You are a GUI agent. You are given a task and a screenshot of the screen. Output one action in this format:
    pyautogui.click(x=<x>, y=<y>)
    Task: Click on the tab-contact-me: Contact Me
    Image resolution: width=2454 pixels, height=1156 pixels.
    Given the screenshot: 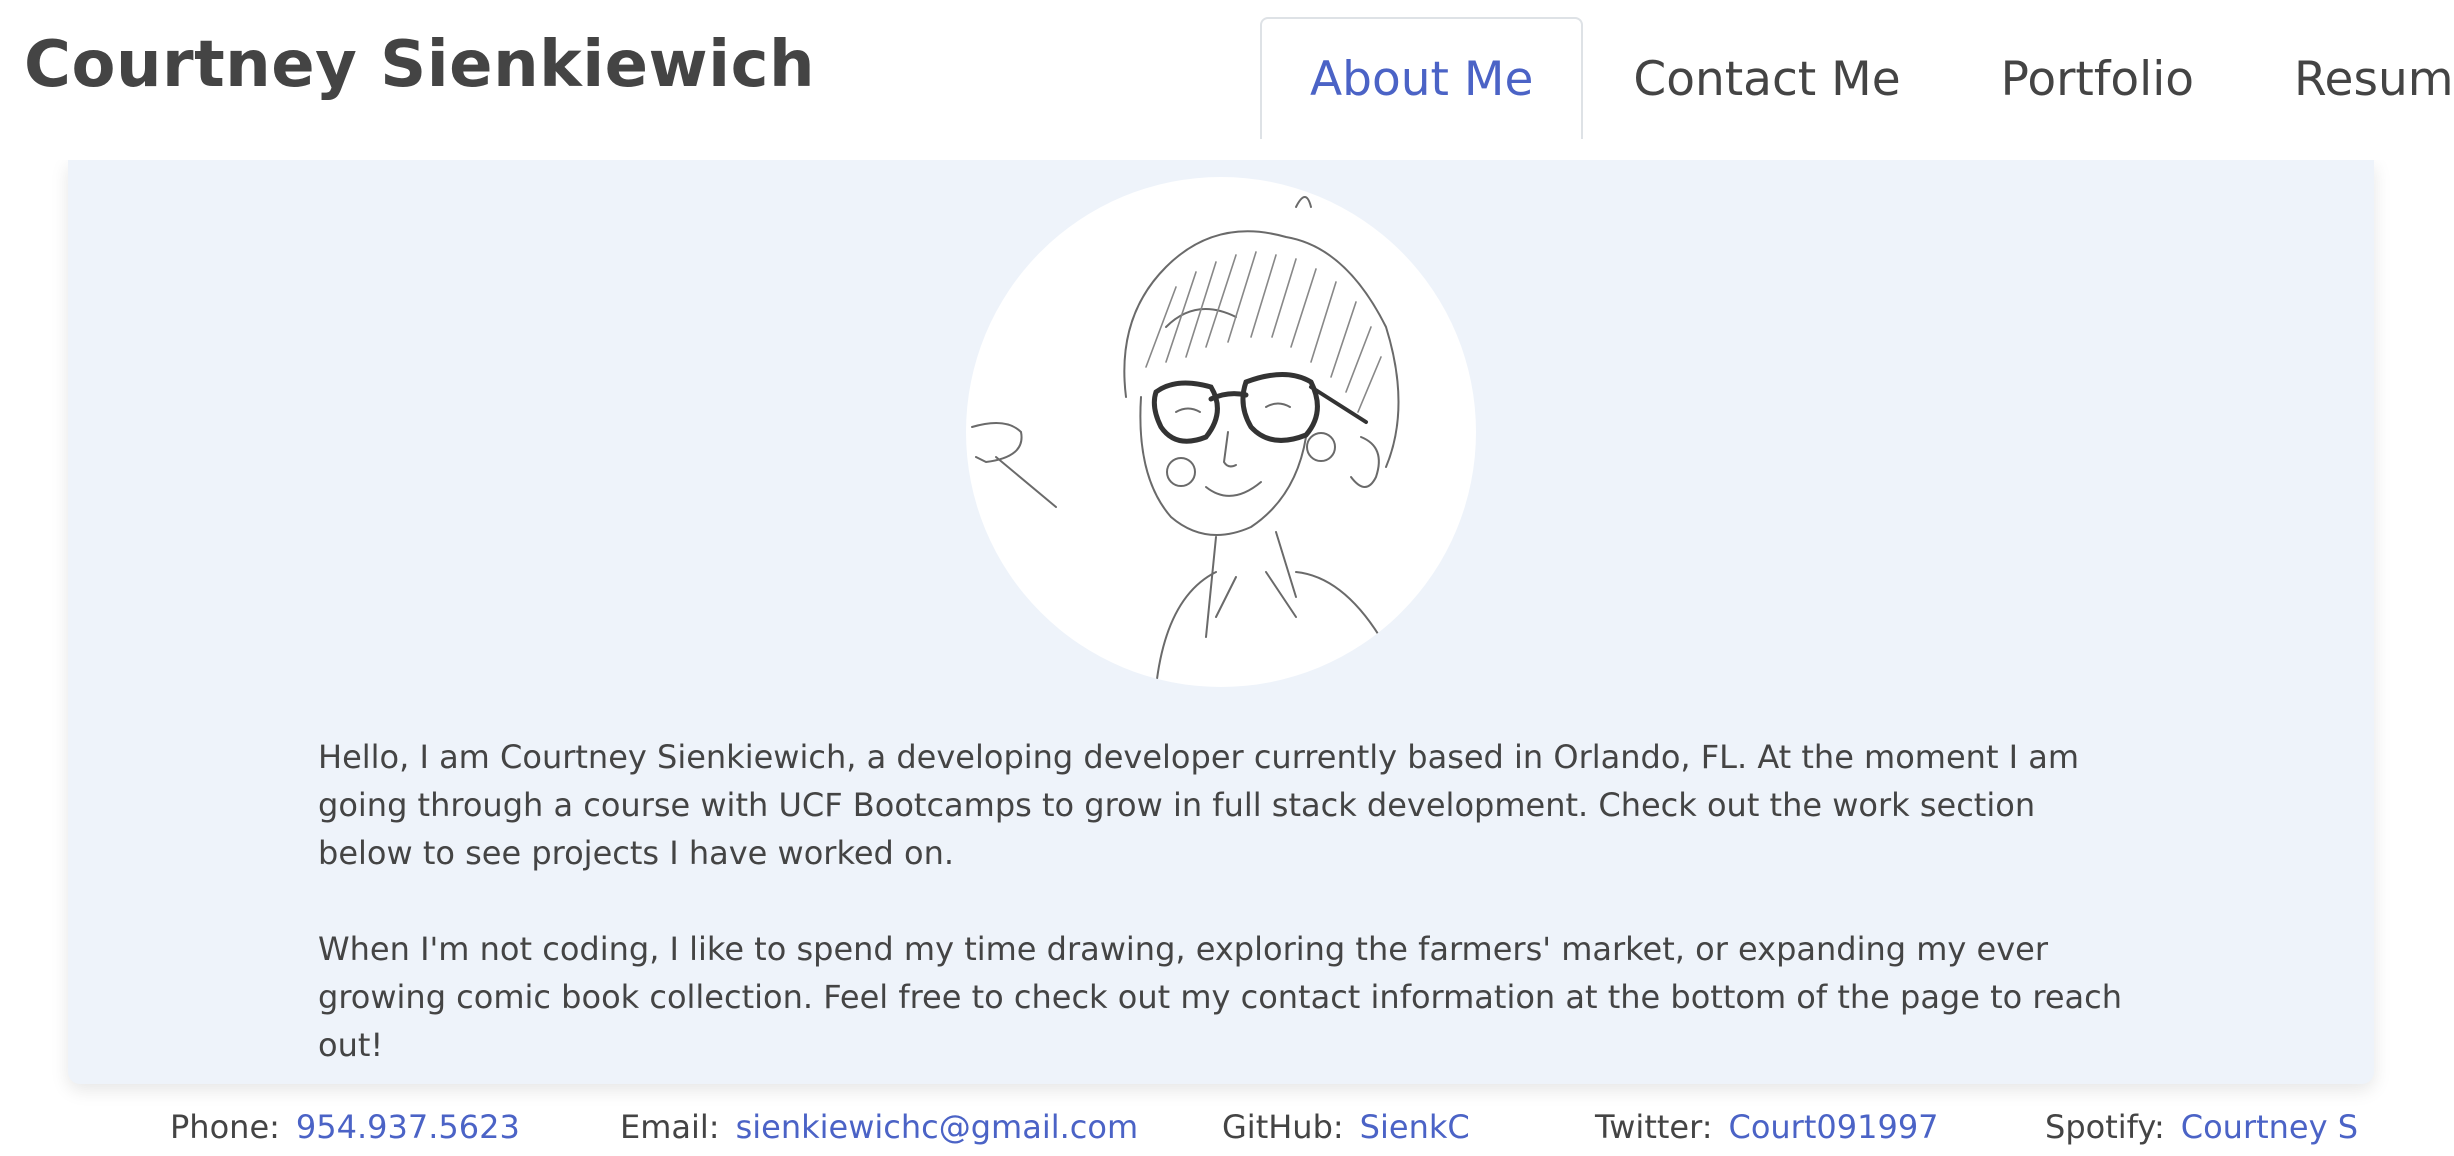 What is the action you would take?
    pyautogui.click(x=1766, y=78)
    